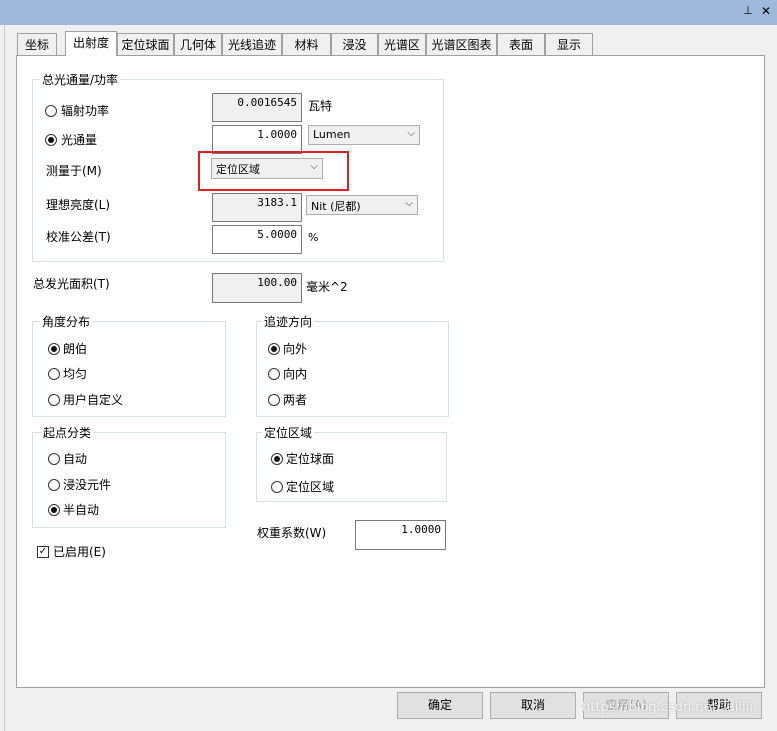 Image resolution: width=777 pixels, height=731 pixels. I want to click on luminous-flux-label: 光通量, so click(79, 140).